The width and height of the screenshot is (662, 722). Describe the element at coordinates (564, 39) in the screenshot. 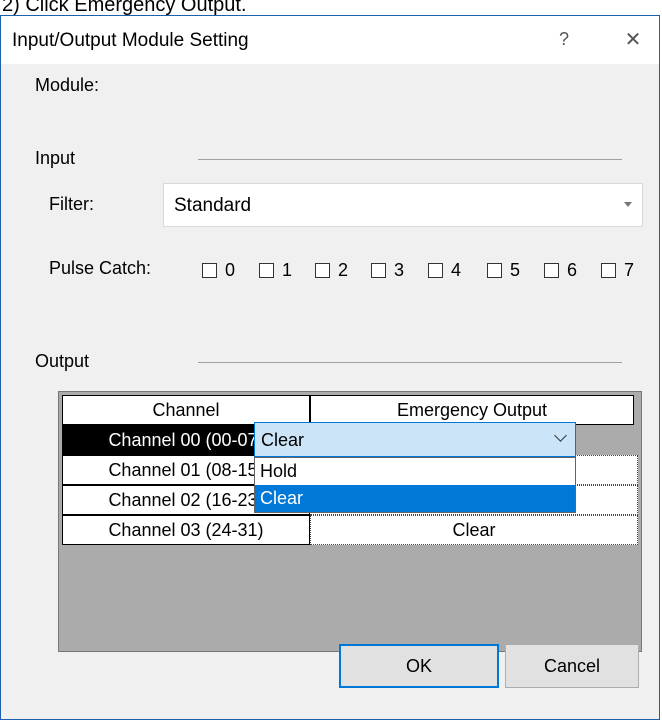

I see `help-icon: ?` at that location.